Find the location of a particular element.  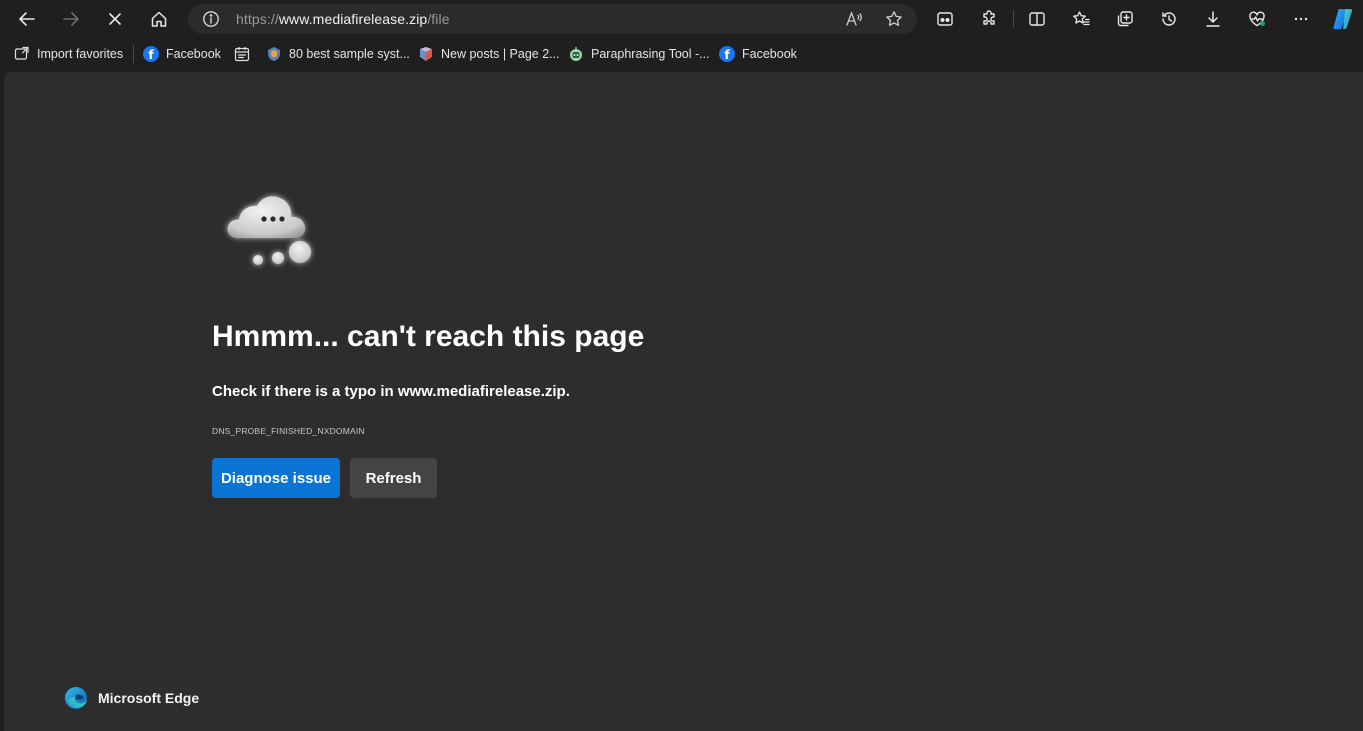

forward-button is located at coordinates (71, 19).